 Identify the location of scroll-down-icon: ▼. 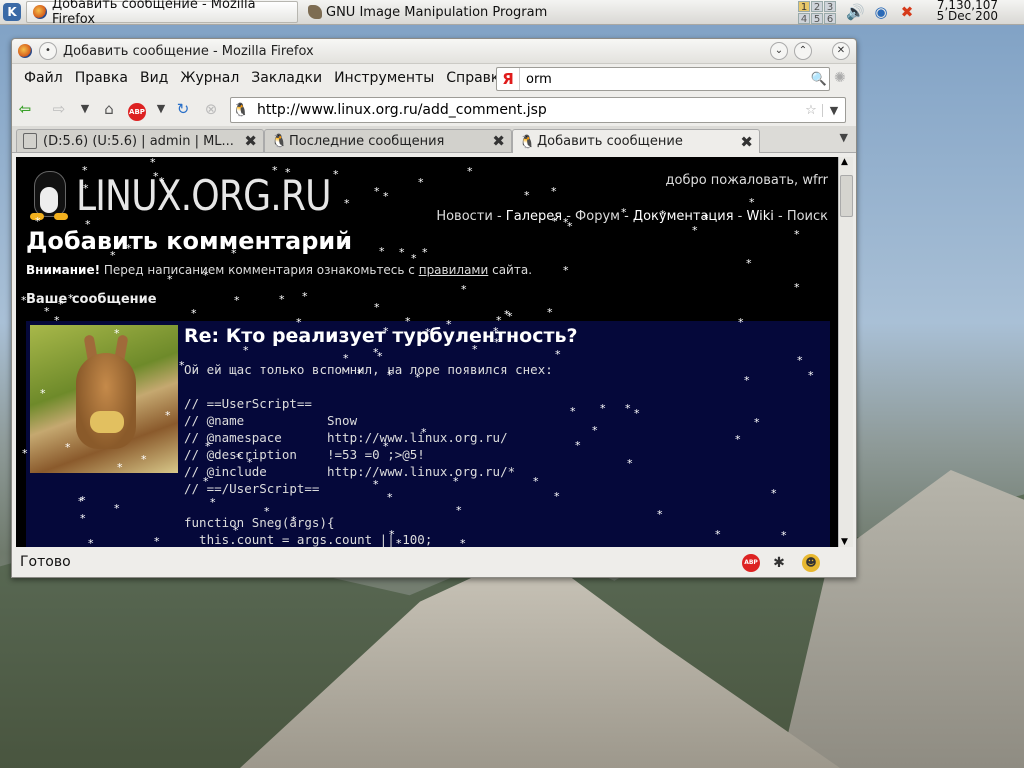
(844, 542).